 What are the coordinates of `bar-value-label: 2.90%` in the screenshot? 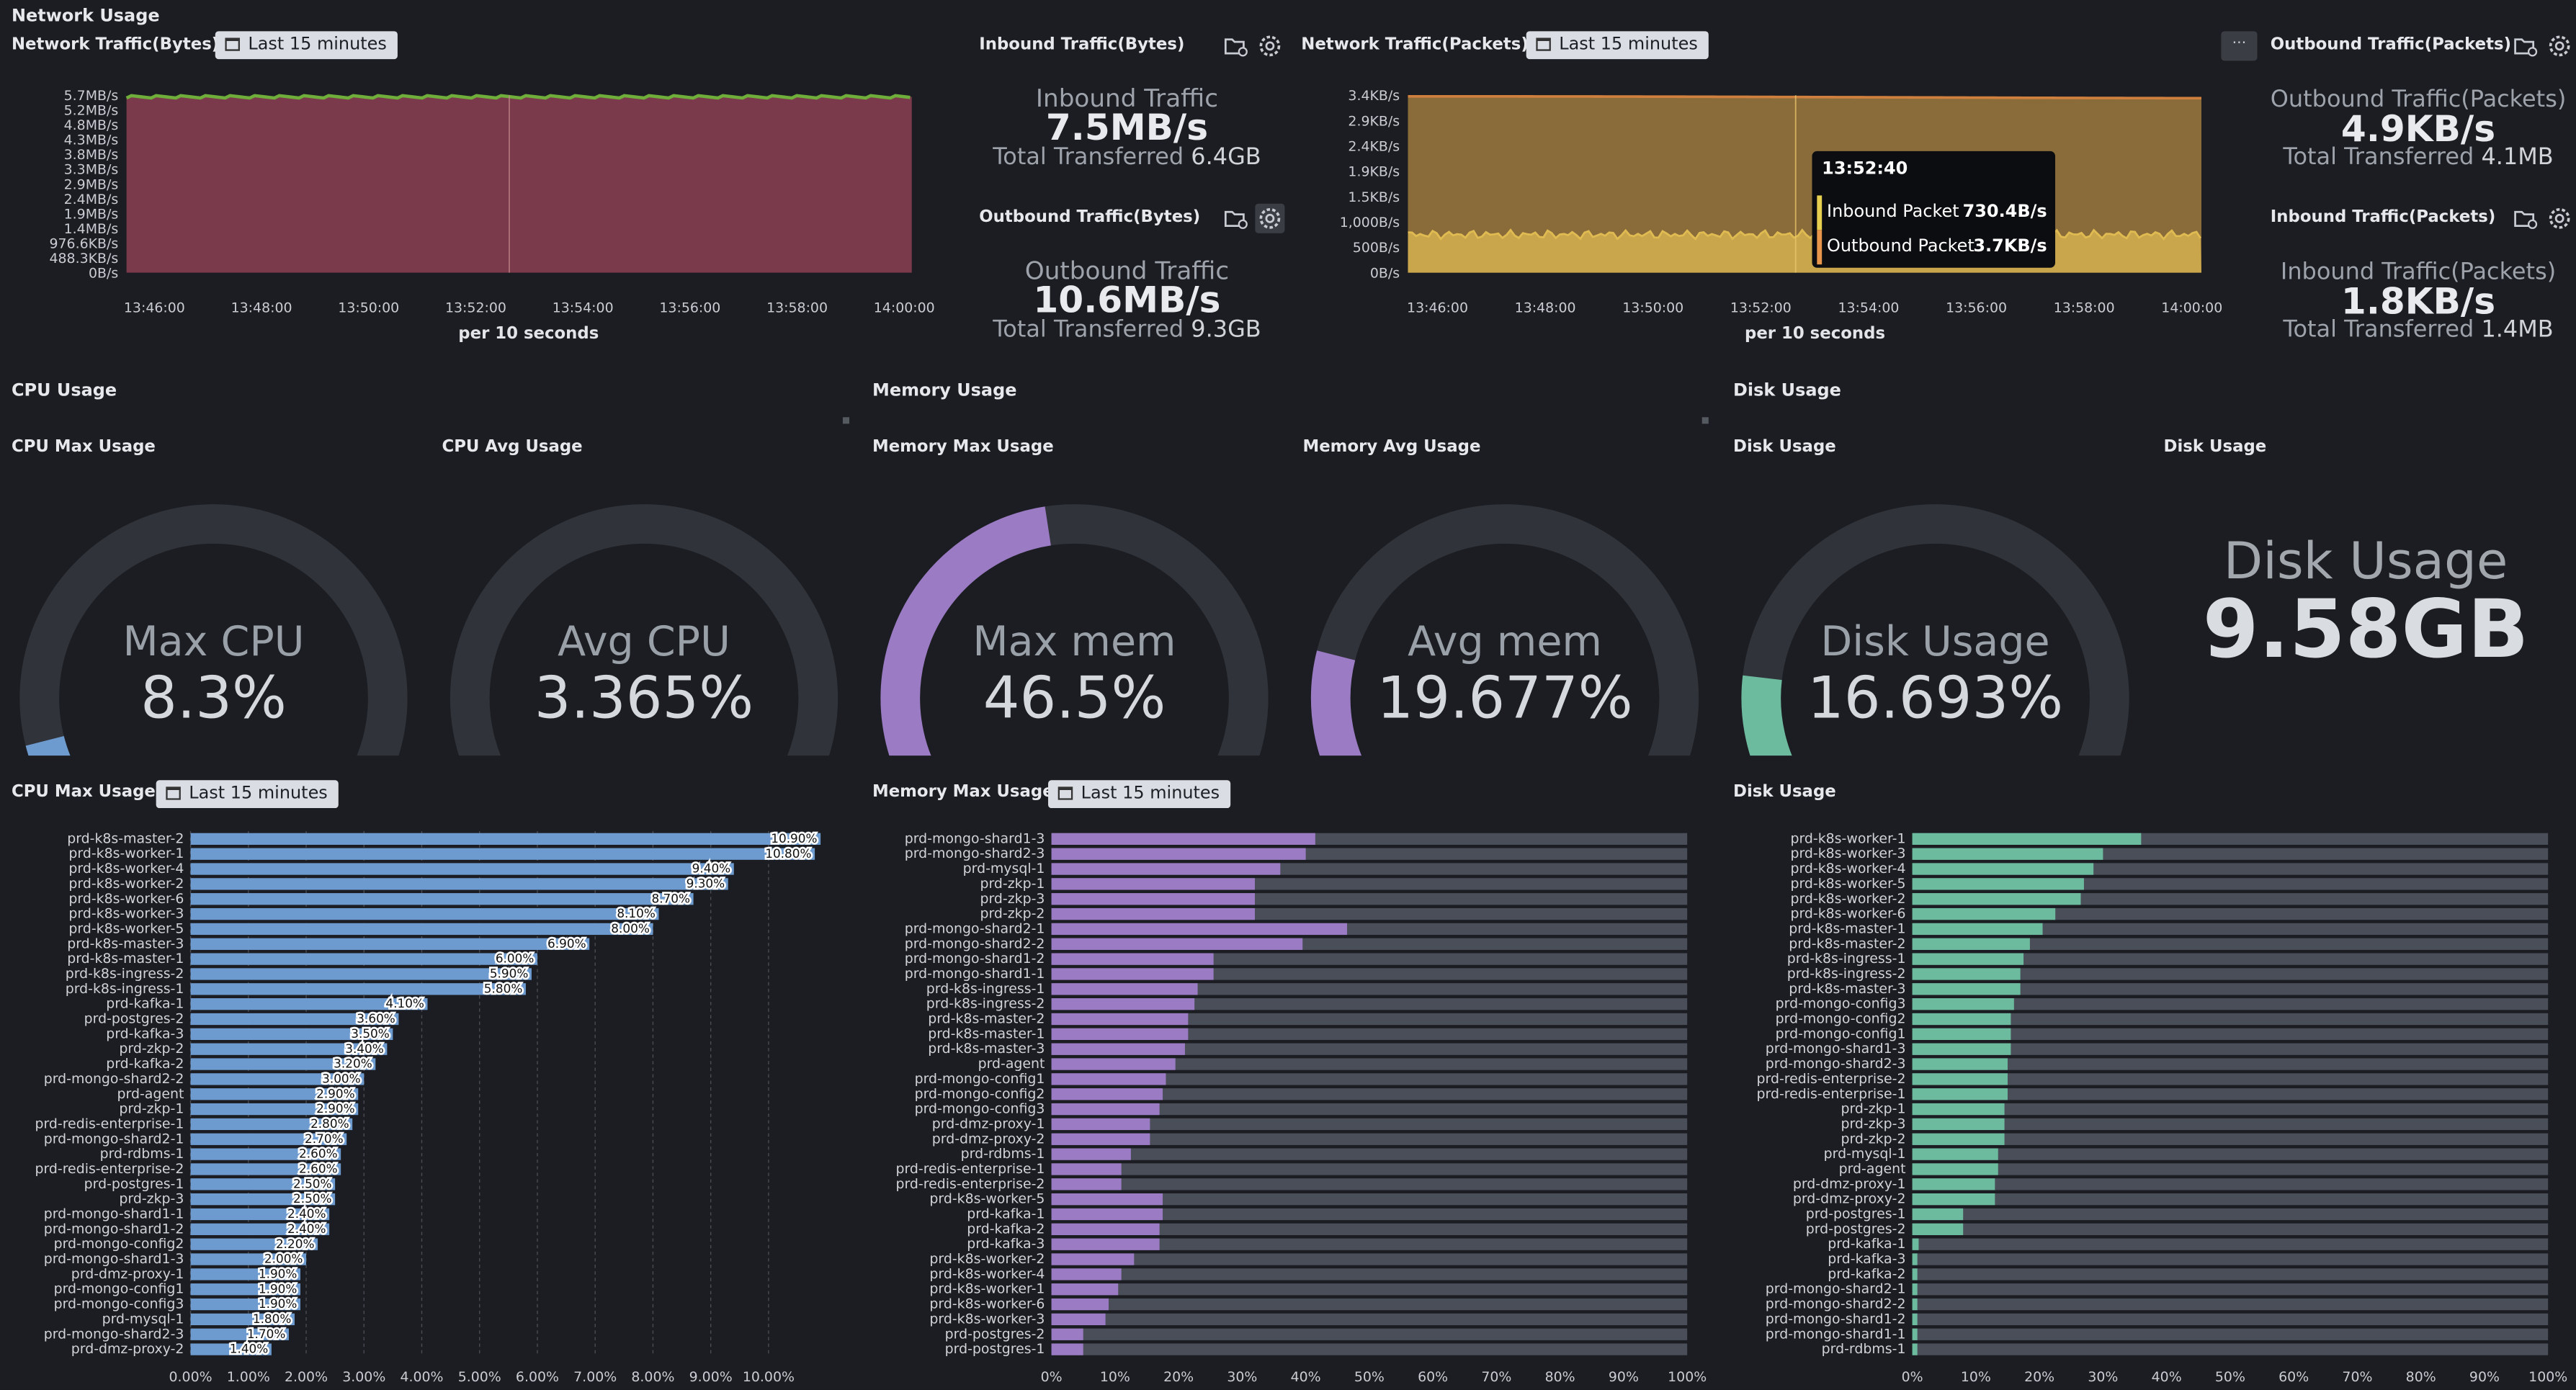 It's located at (335, 1093).